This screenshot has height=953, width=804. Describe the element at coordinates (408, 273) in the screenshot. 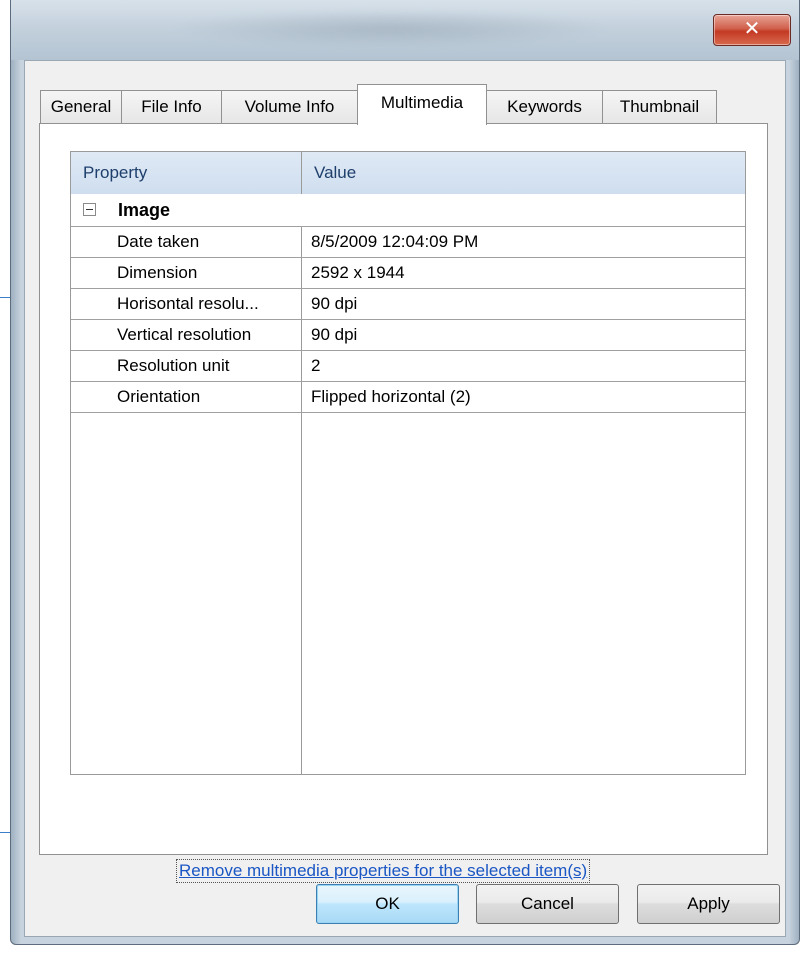

I see `table-row: Dimension 2592 x 1944` at that location.